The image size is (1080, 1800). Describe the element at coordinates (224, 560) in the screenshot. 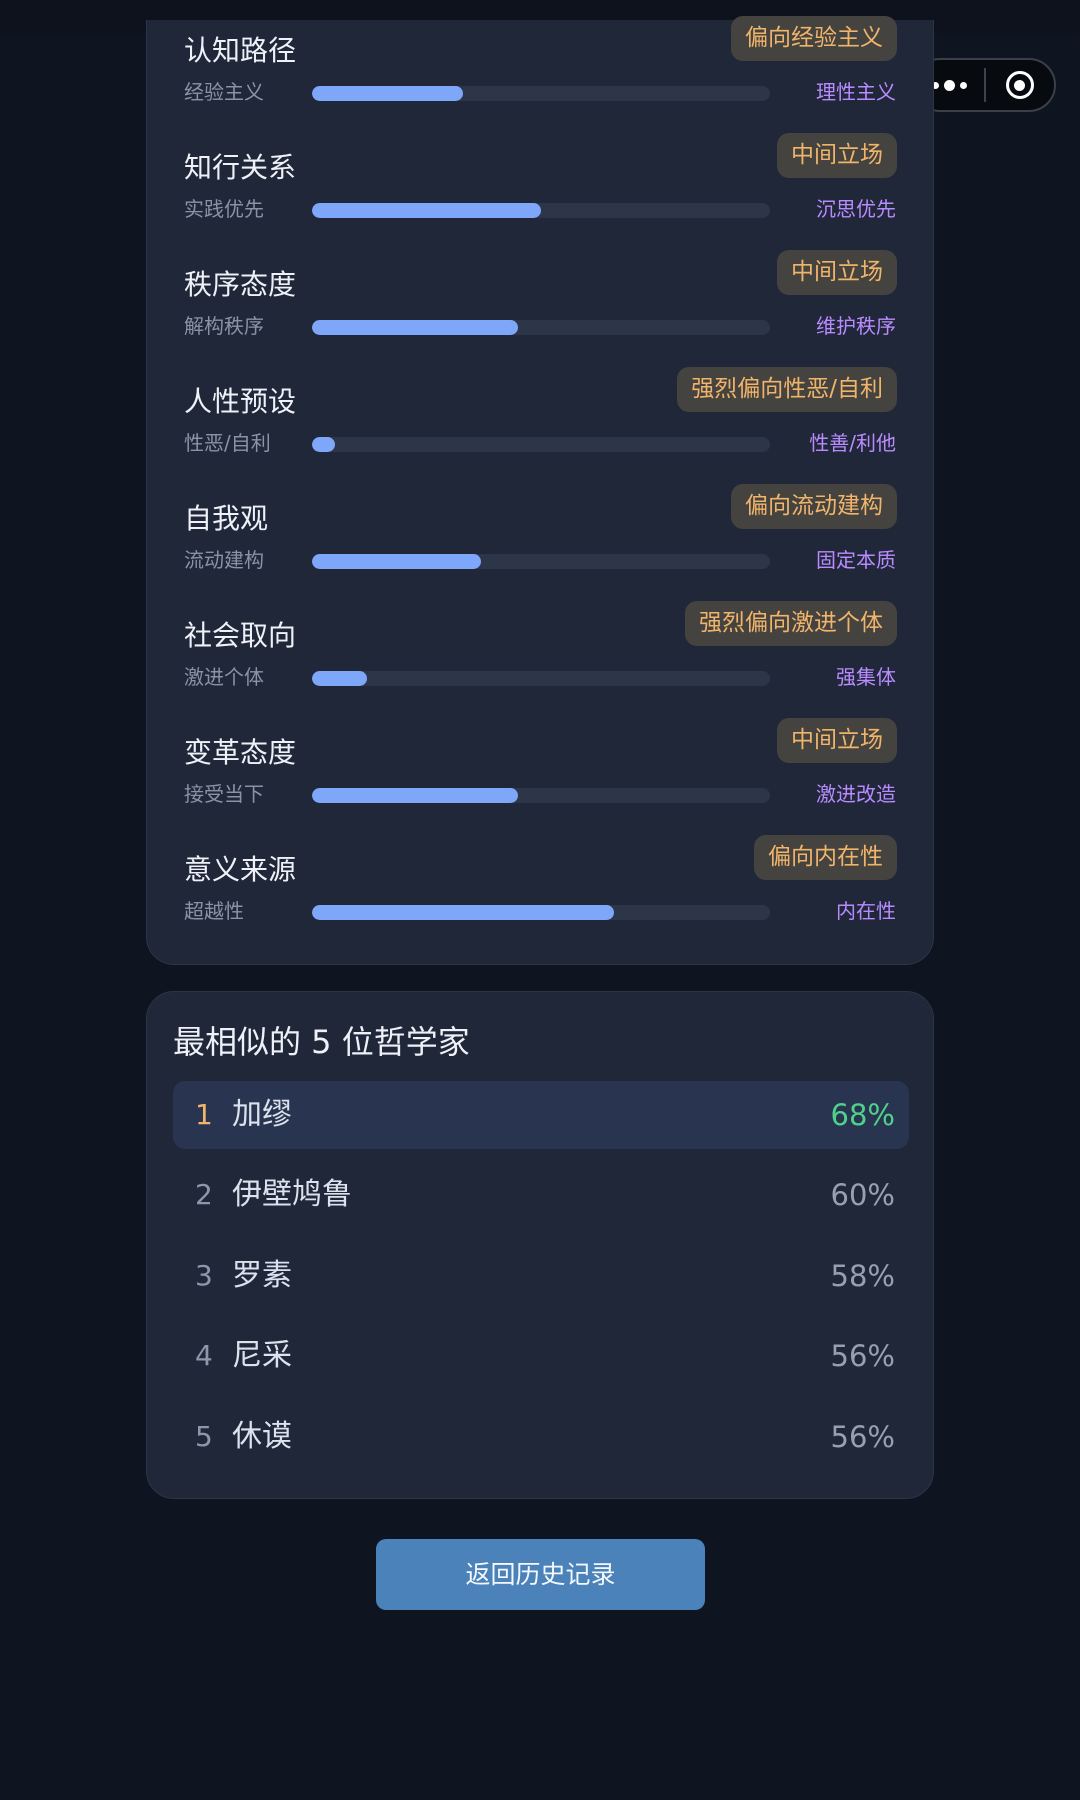

I see `dimension-left-label: 流动建构` at that location.